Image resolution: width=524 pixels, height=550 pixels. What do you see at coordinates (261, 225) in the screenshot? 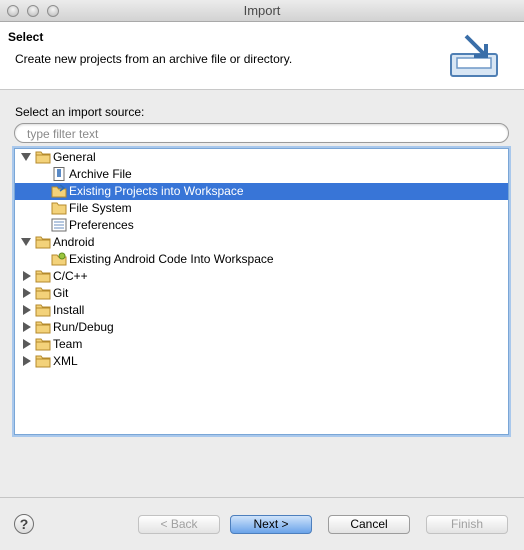
I see `tree-item-preferences: Preferences` at bounding box center [261, 225].